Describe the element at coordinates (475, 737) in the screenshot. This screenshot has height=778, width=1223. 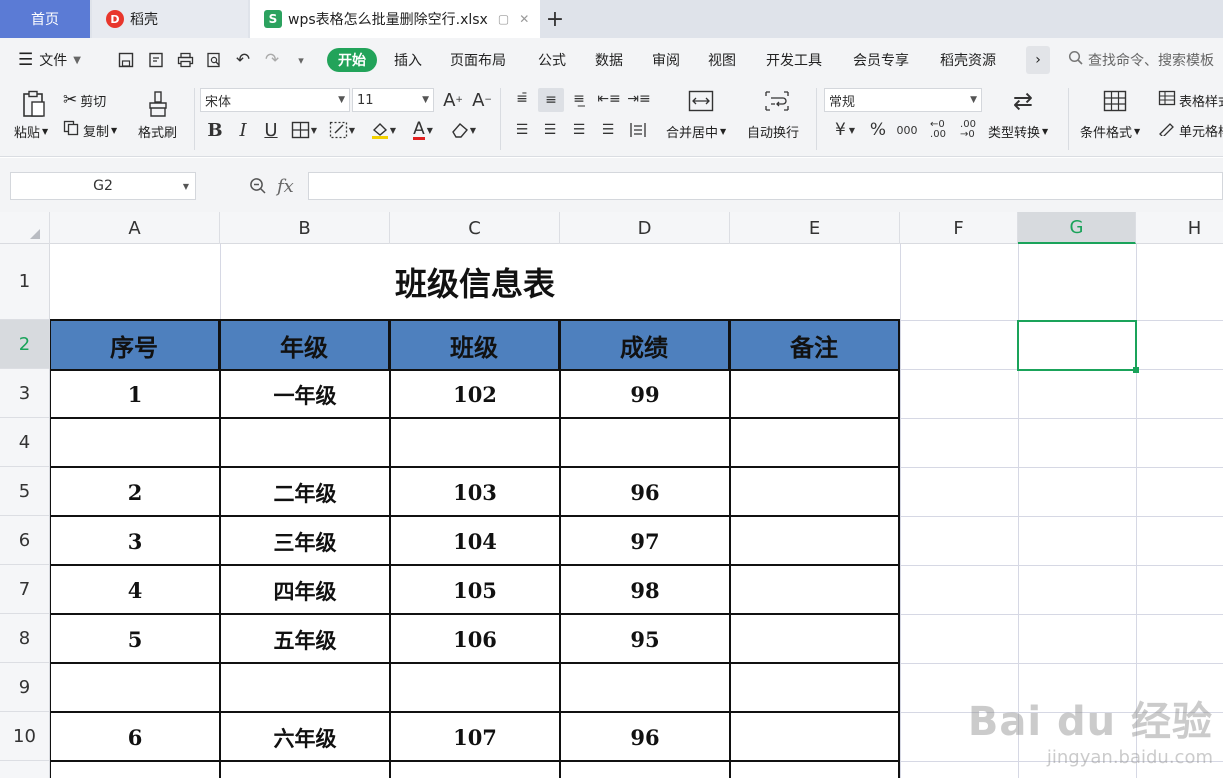
I see `table-cell-class: 107` at that location.